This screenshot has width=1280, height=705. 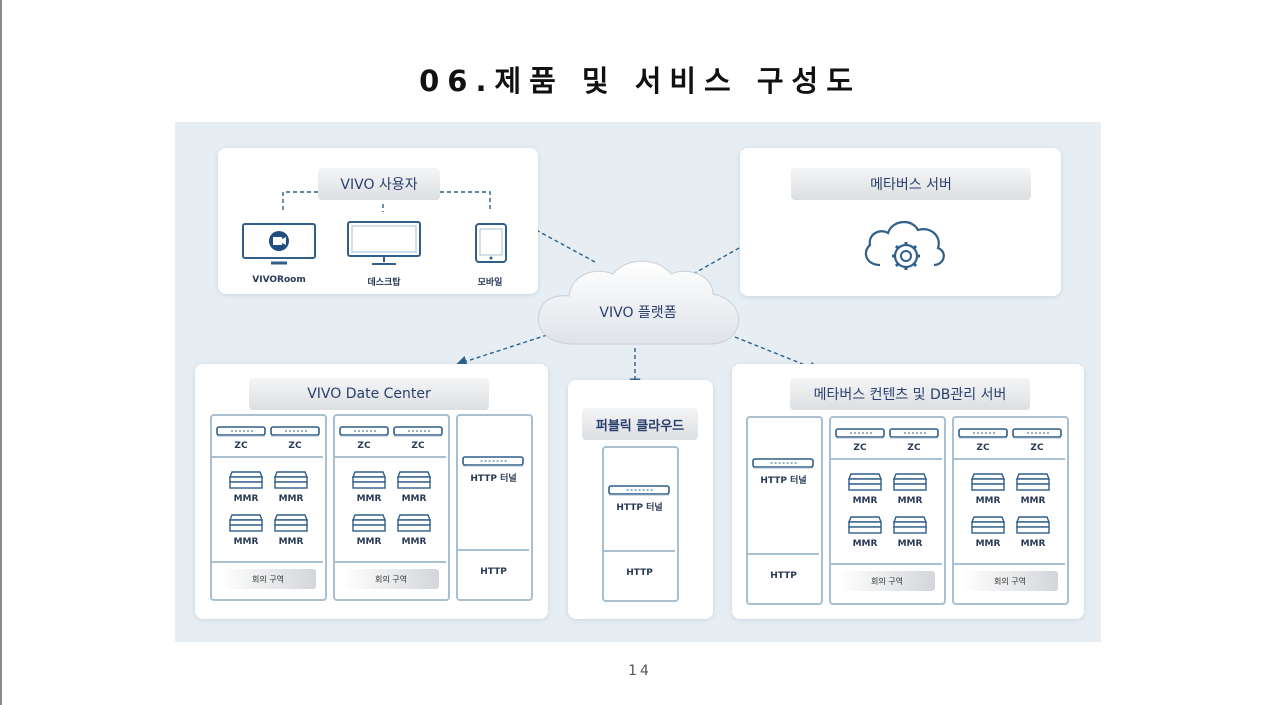 What do you see at coordinates (384, 243) in the screenshot?
I see `monitor-icon` at bounding box center [384, 243].